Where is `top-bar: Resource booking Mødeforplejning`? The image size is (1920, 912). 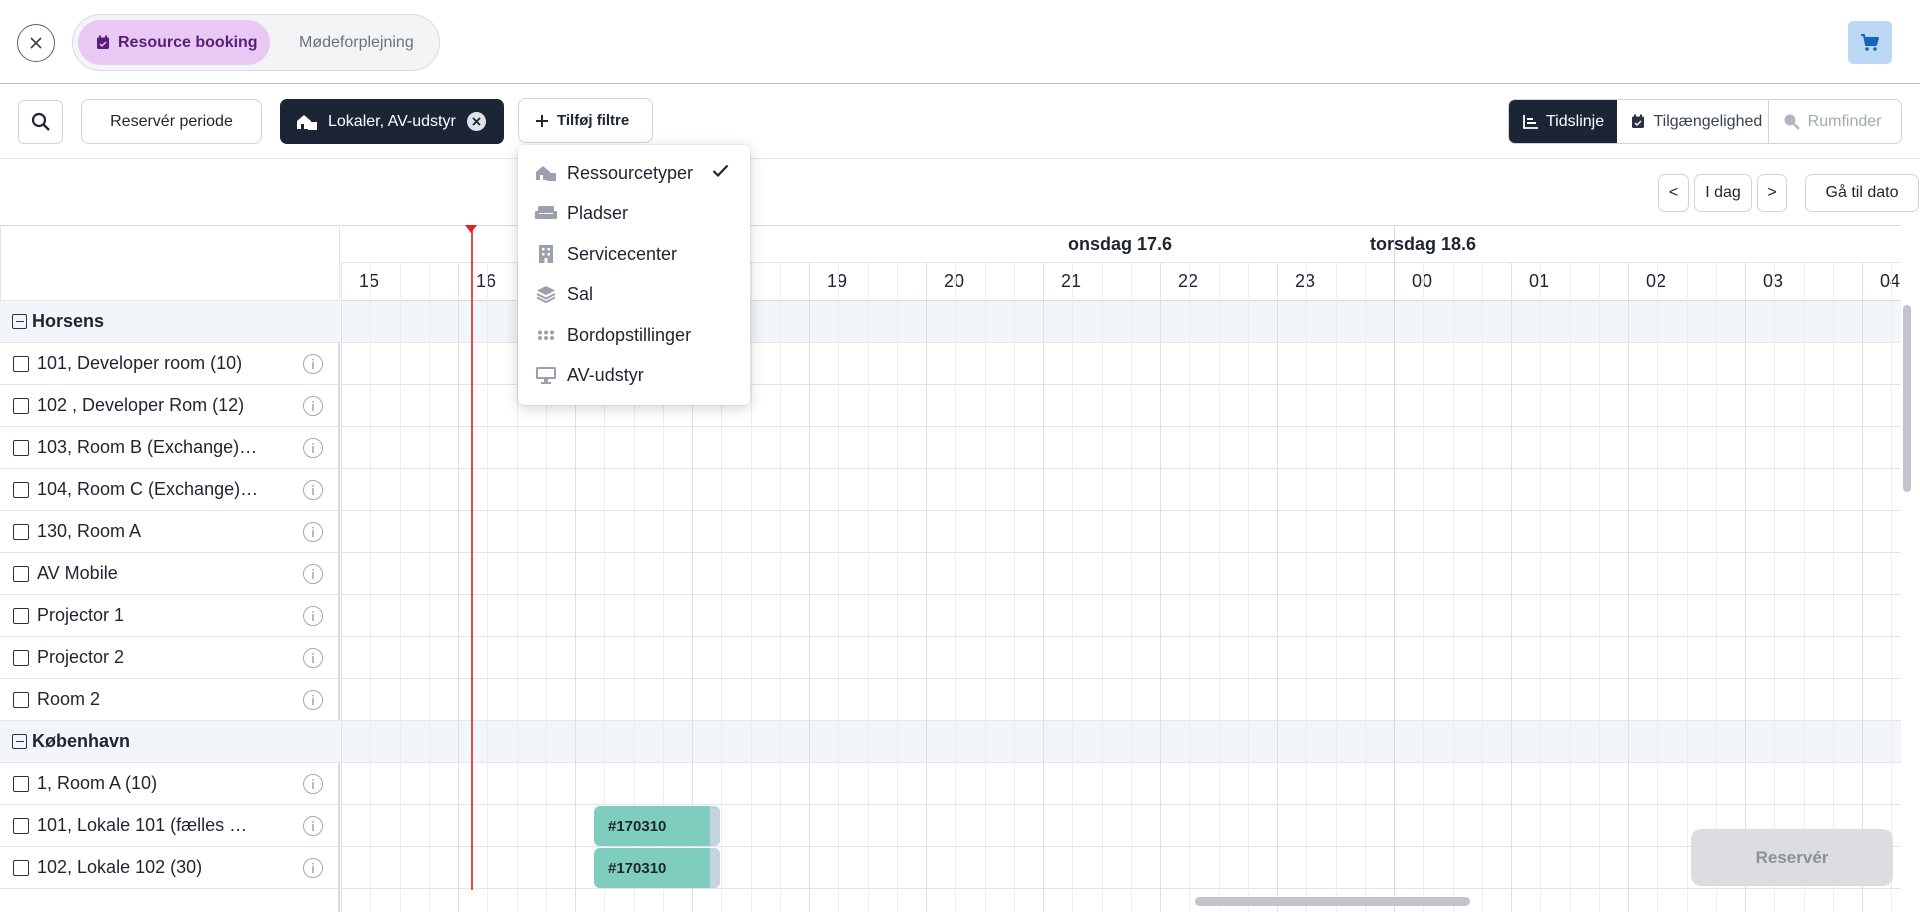 top-bar: Resource booking Mødeforplejning is located at coordinates (960, 42).